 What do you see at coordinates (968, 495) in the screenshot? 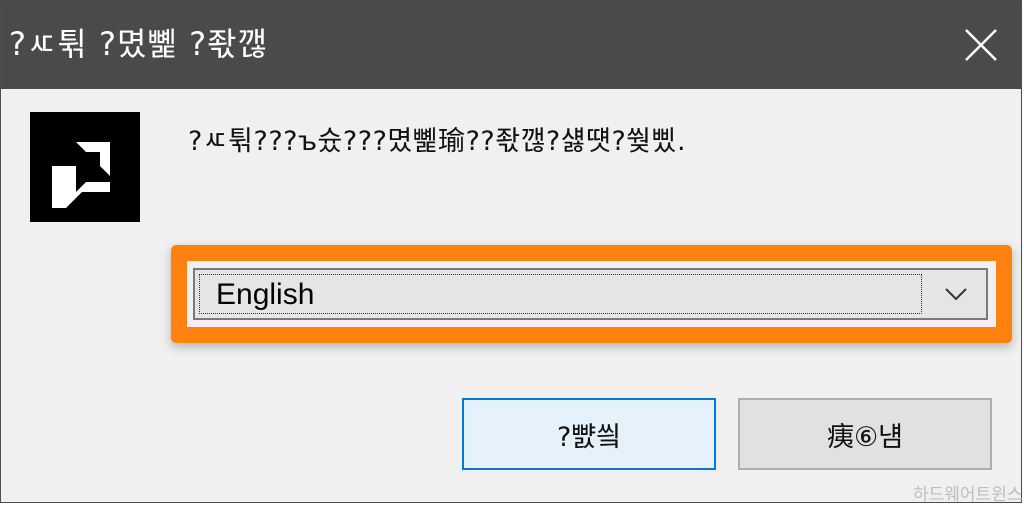
I see `watermark-text: 하드웨어트윈스` at bounding box center [968, 495].